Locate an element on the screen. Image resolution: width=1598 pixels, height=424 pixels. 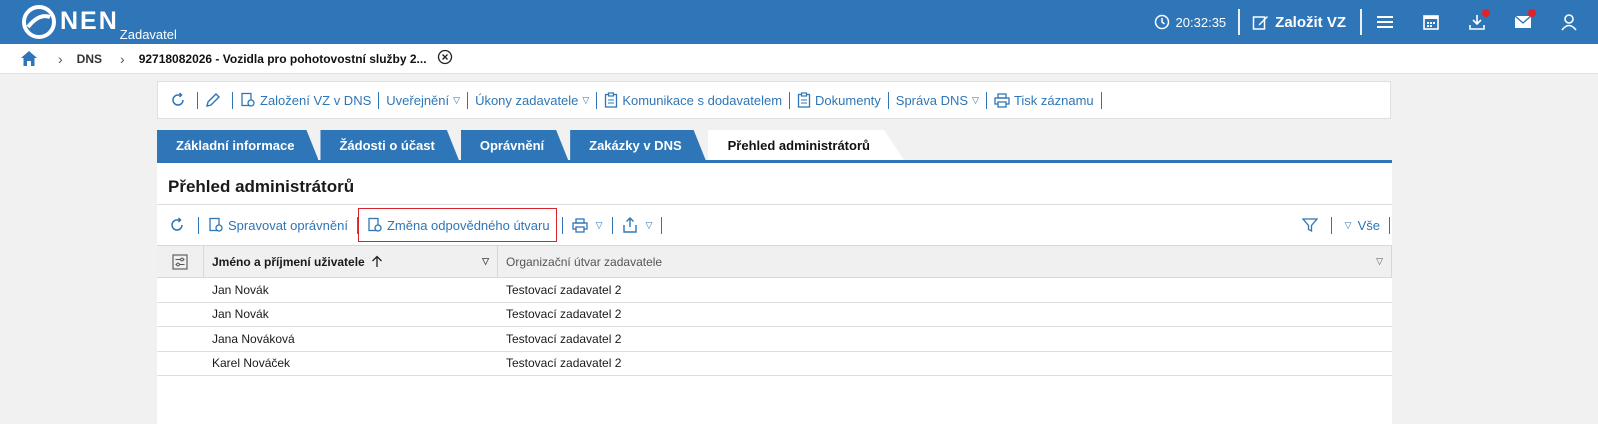
tab-zakazky-v-dns: Zakázky v DNS is located at coordinates (638, 145).